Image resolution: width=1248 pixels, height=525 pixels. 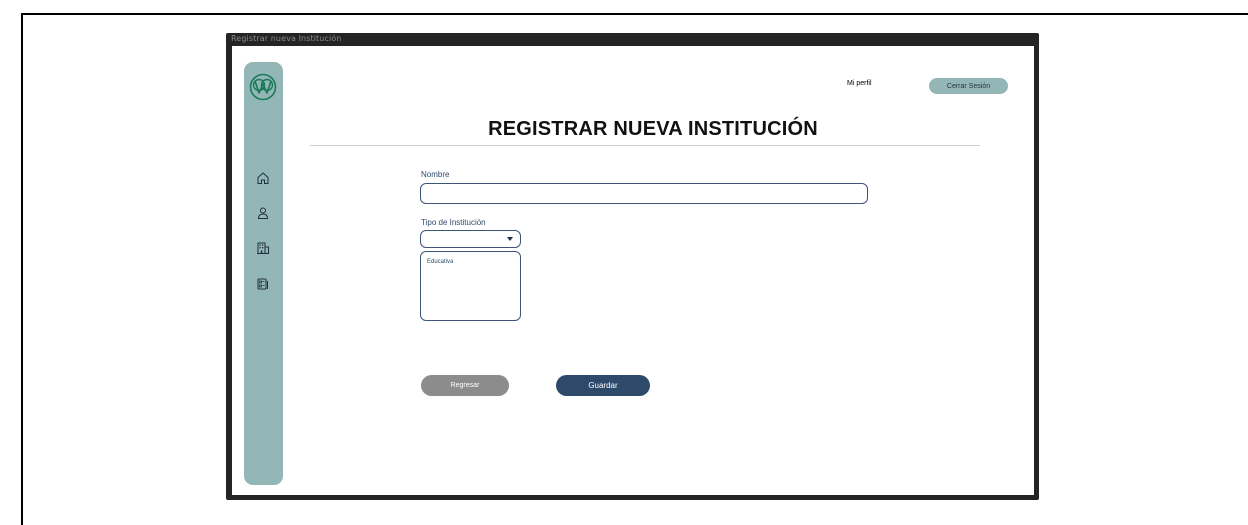 What do you see at coordinates (968, 86) in the screenshot?
I see `logout-button: Cerrar Sesión` at bounding box center [968, 86].